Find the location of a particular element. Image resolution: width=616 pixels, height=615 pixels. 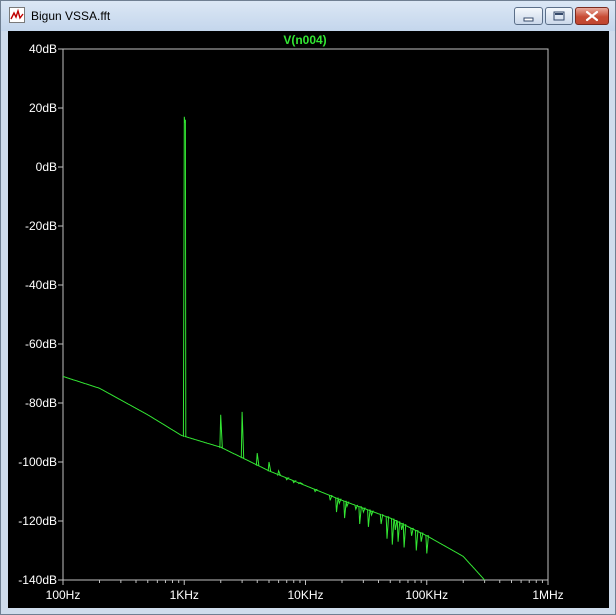

close-button is located at coordinates (592, 16).